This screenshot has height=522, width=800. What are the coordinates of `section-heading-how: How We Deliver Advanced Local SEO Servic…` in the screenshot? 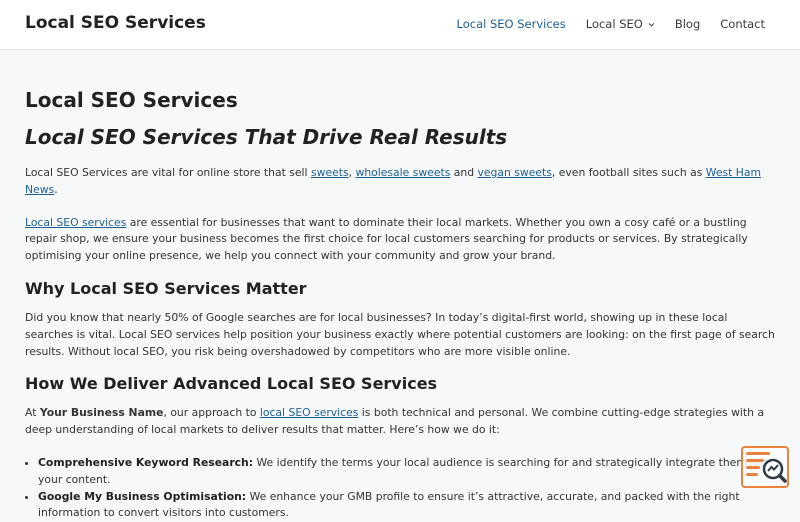 It's located at (231, 384).